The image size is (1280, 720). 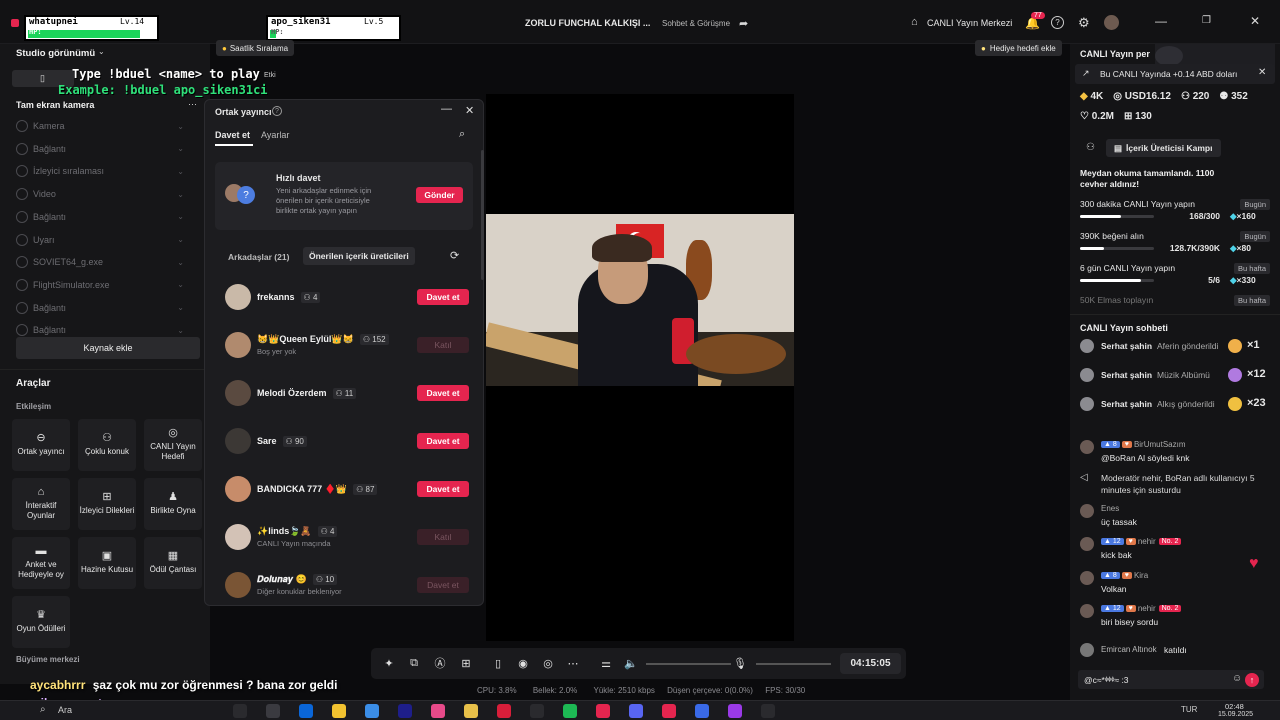 I want to click on tool-gift: ⊞ İzleyici Dilekleri, so click(x=107, y=504).